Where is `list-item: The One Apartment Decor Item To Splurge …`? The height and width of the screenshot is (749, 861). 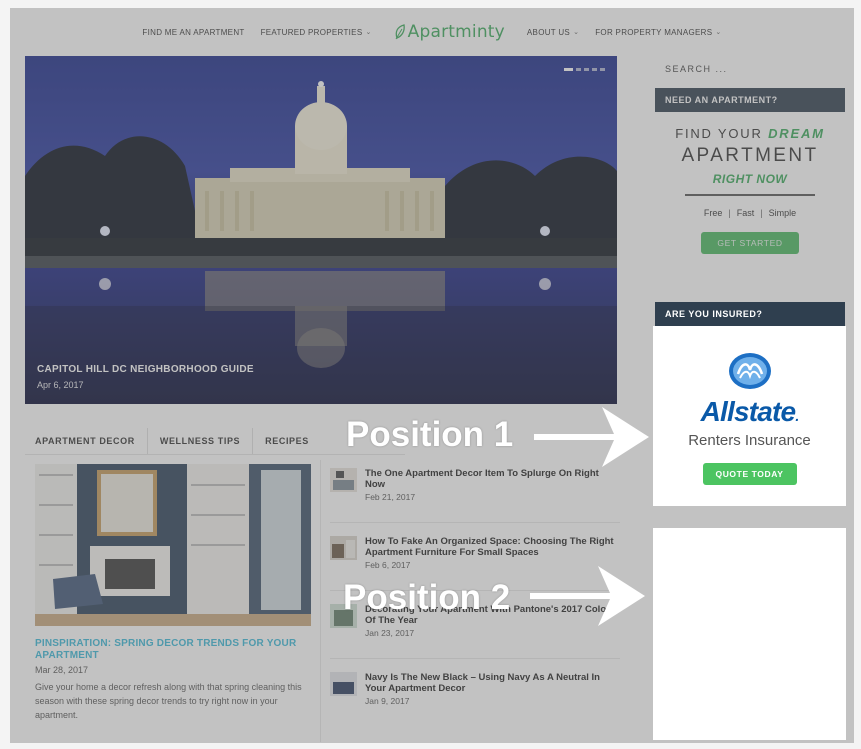 list-item: The One Apartment Decor Item To Splurge … is located at coordinates (475, 485).